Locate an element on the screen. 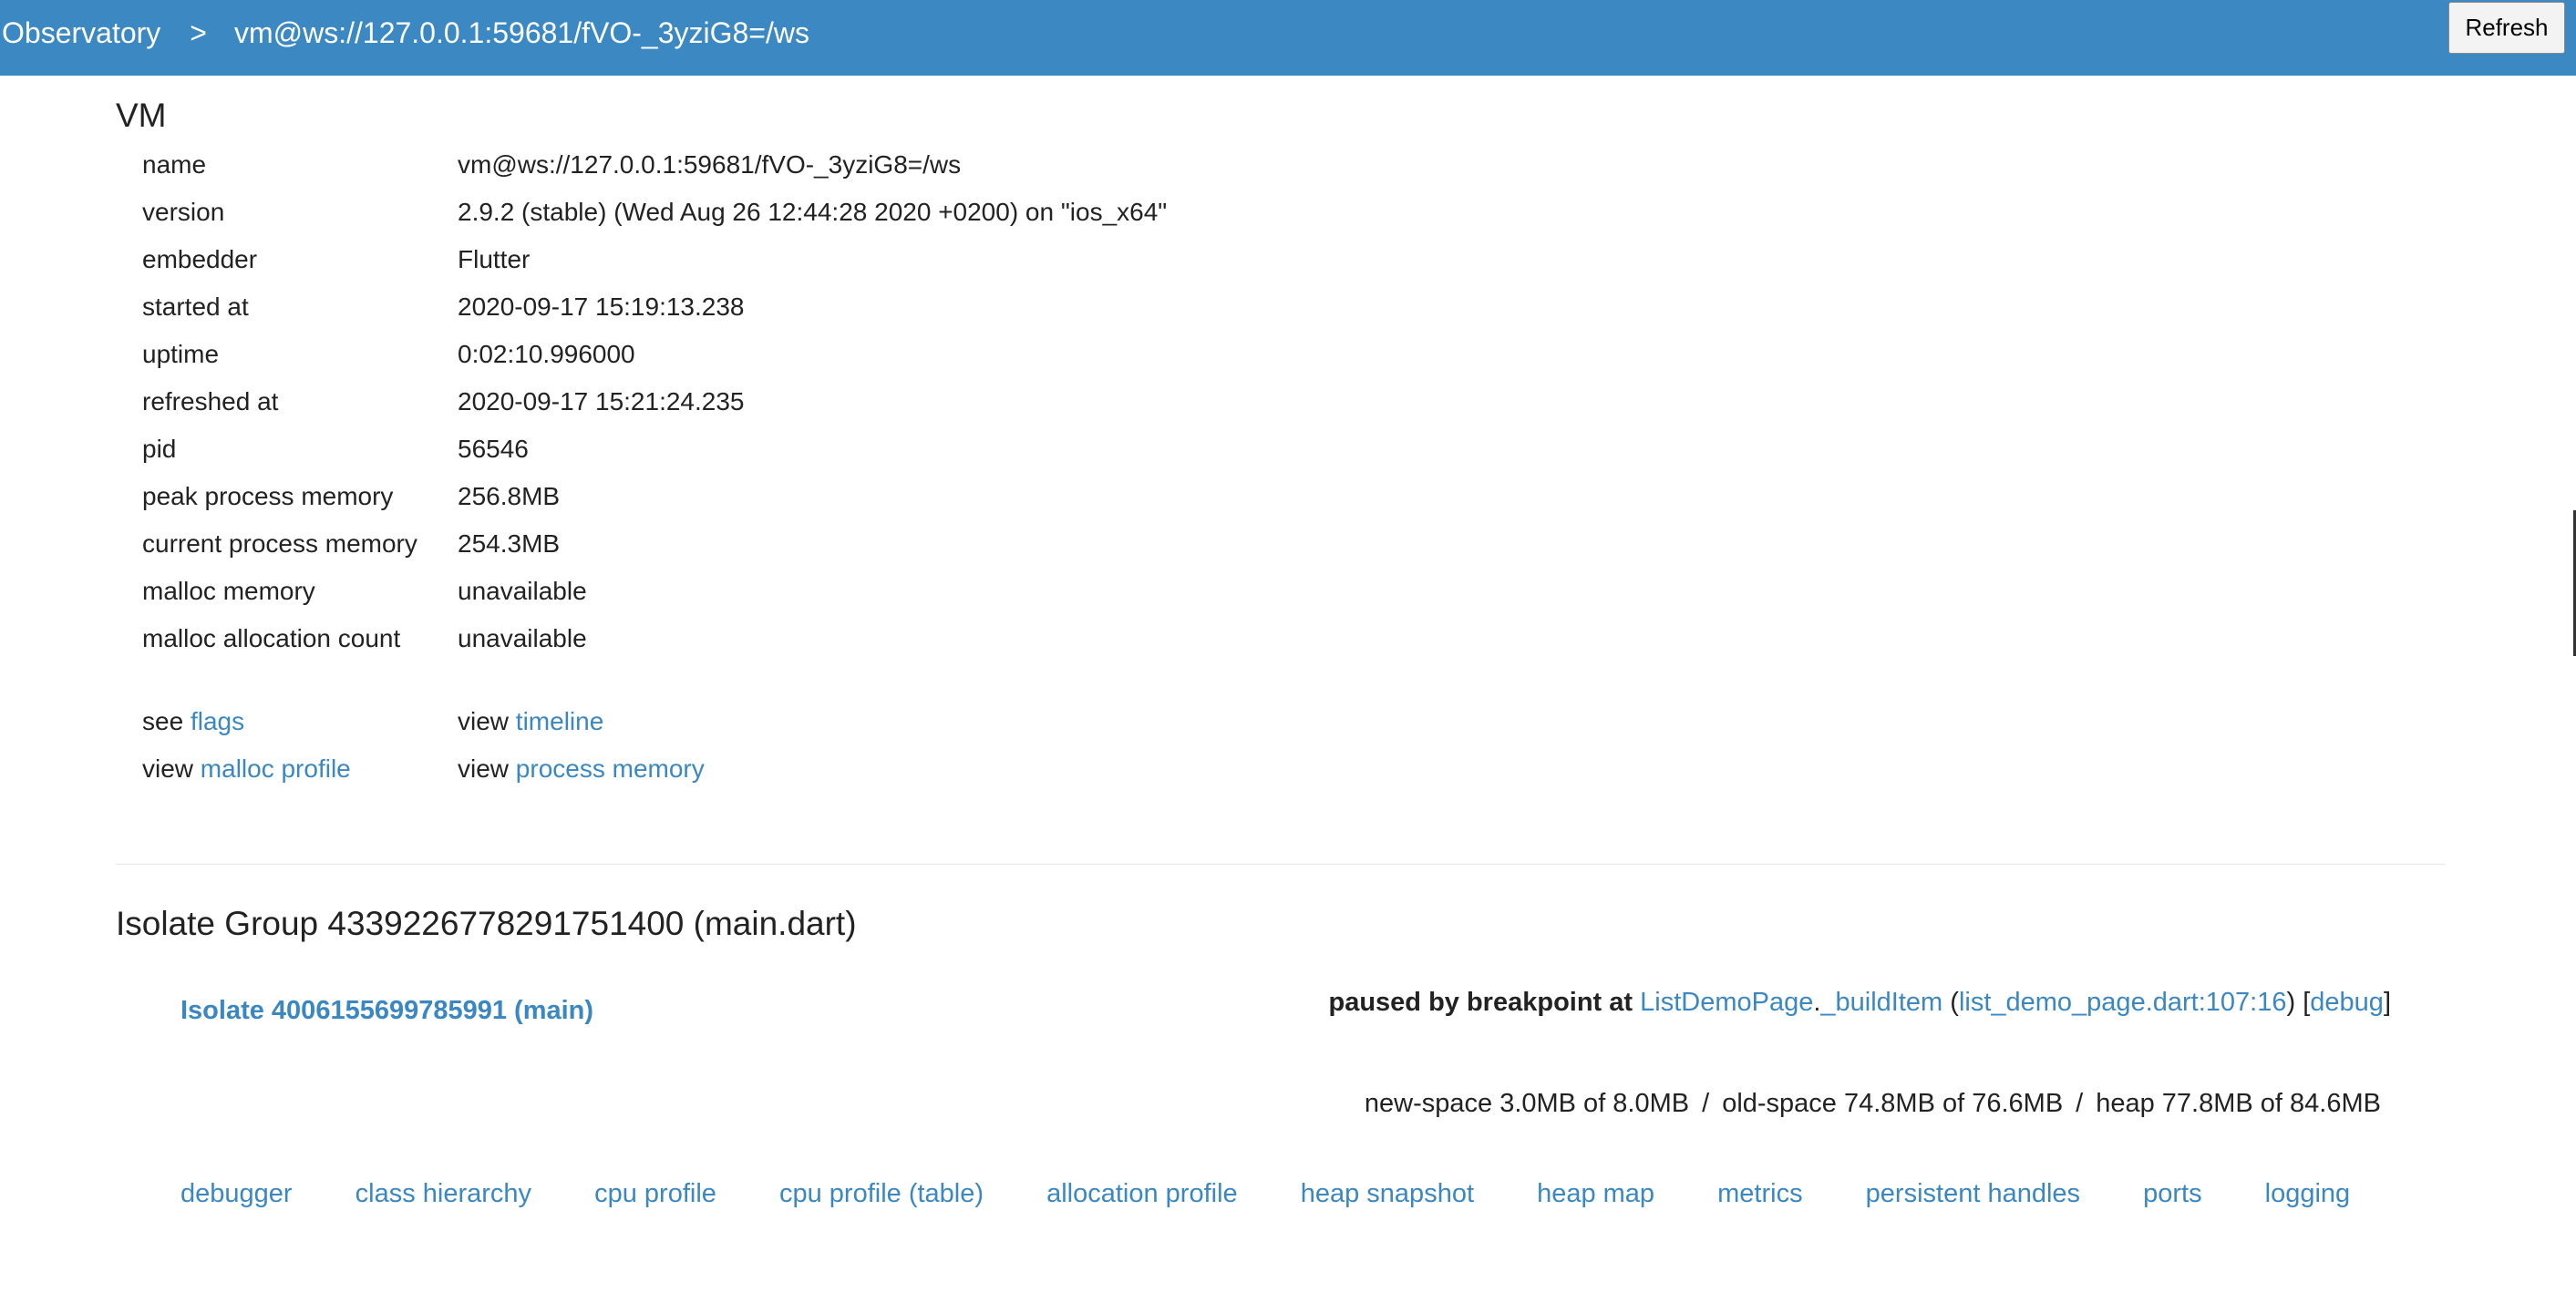  see-prefix: see is located at coordinates (163, 721).